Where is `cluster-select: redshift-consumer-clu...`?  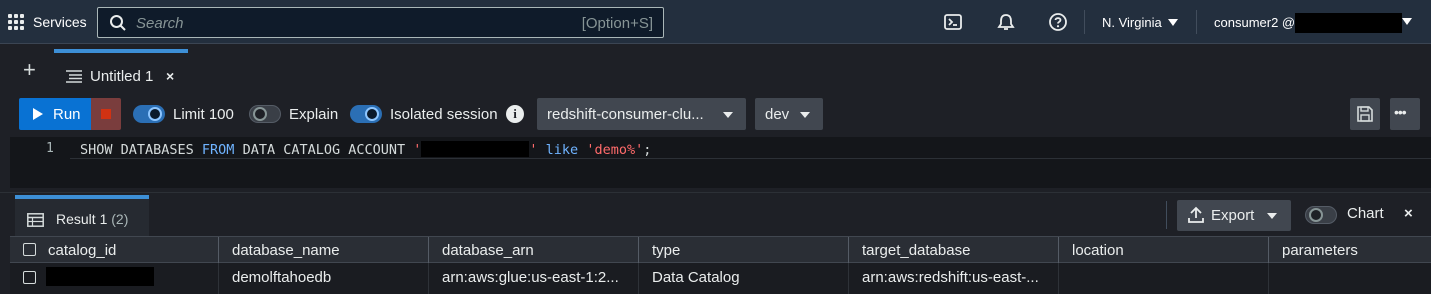
cluster-select: redshift-consumer-clu... is located at coordinates (641, 114).